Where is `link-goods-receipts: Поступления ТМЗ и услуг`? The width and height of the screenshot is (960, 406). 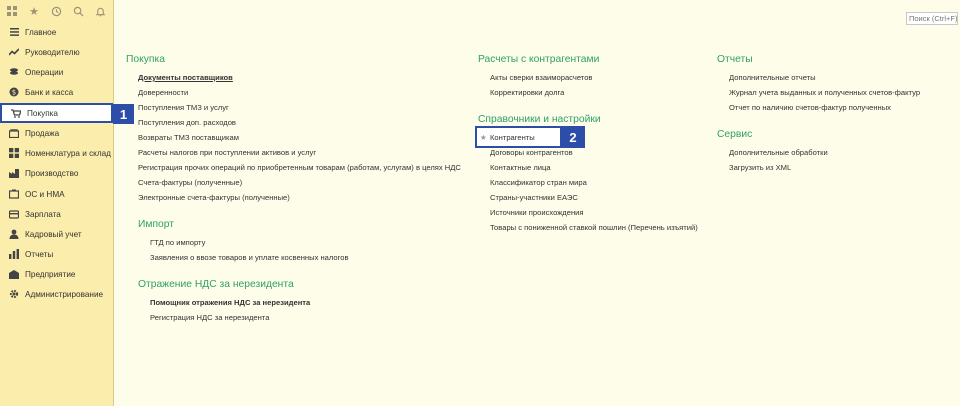 link-goods-receipts: Поступления ТМЗ и услуг is located at coordinates (183, 107).